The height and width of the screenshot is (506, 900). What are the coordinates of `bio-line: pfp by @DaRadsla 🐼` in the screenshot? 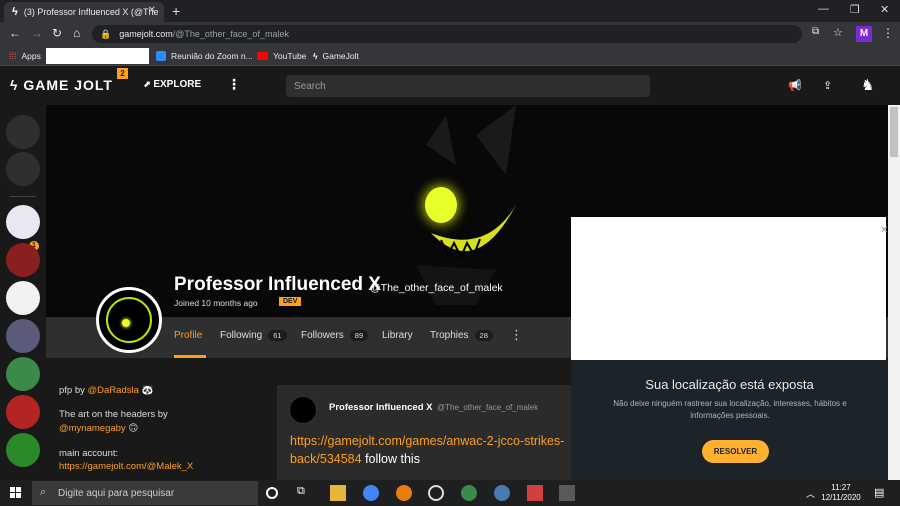 It's located at (106, 390).